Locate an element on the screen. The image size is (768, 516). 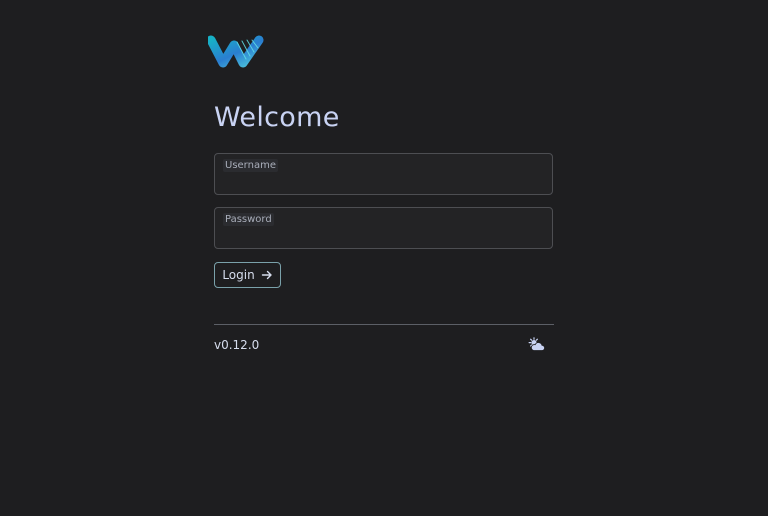
password-field: Password is located at coordinates (383, 228).